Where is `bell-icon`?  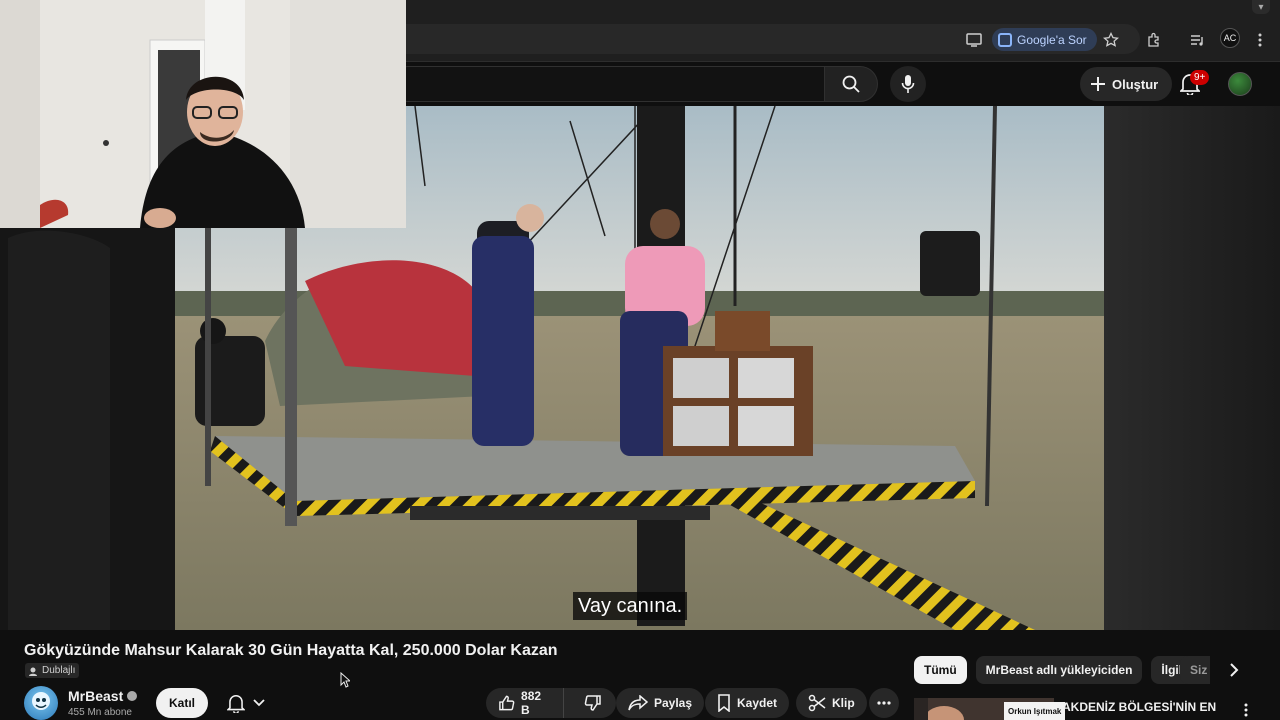
bell-icon is located at coordinates (236, 703).